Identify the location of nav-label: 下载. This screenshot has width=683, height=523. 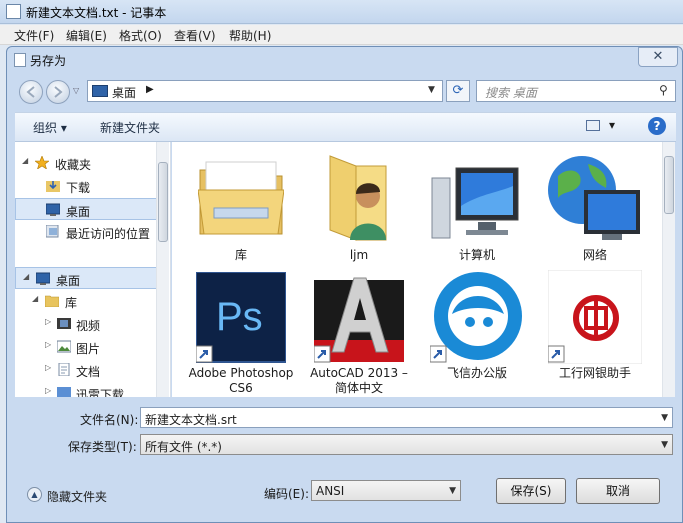
(78, 188).